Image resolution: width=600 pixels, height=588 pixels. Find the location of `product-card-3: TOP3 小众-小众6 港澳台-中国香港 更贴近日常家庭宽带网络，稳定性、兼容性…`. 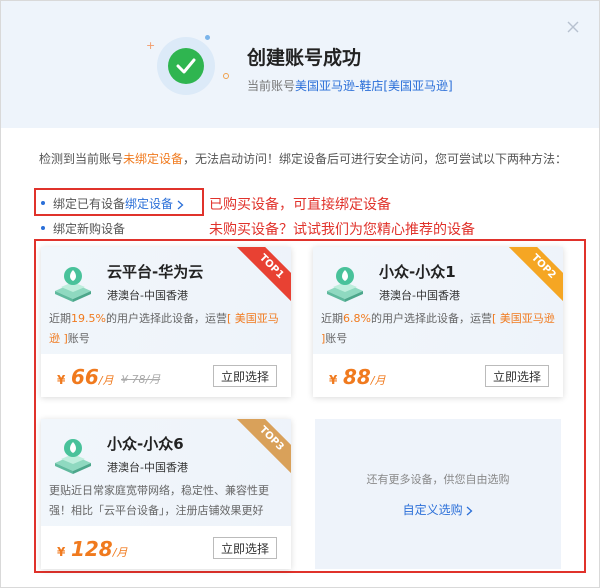

product-card-3: TOP3 小众-小众6 港澳台-中国香港 更贴近日常家庭宽带网络，稳定性、兼容性… is located at coordinates (166, 494).